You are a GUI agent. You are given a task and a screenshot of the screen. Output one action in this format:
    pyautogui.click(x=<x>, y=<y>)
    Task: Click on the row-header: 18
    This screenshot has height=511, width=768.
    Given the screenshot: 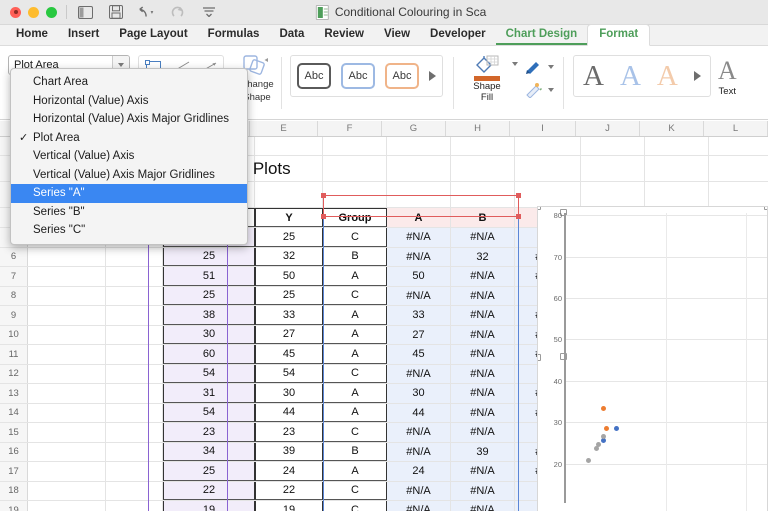 What is the action you would take?
    pyautogui.click(x=14, y=490)
    